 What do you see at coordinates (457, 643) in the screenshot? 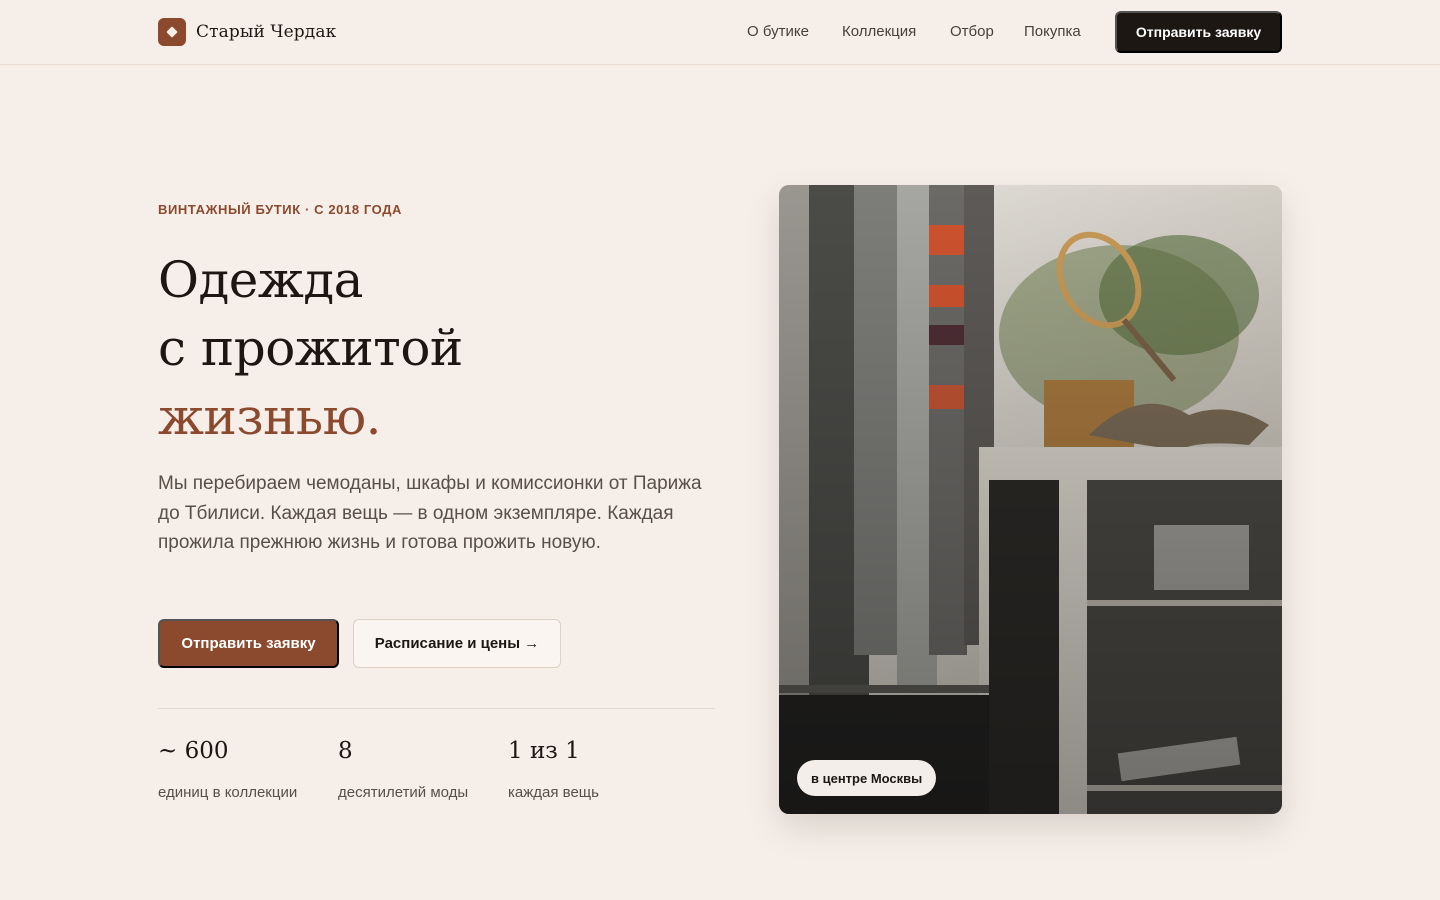
I see `schedule-prices-button: Расписание и цены →` at bounding box center [457, 643].